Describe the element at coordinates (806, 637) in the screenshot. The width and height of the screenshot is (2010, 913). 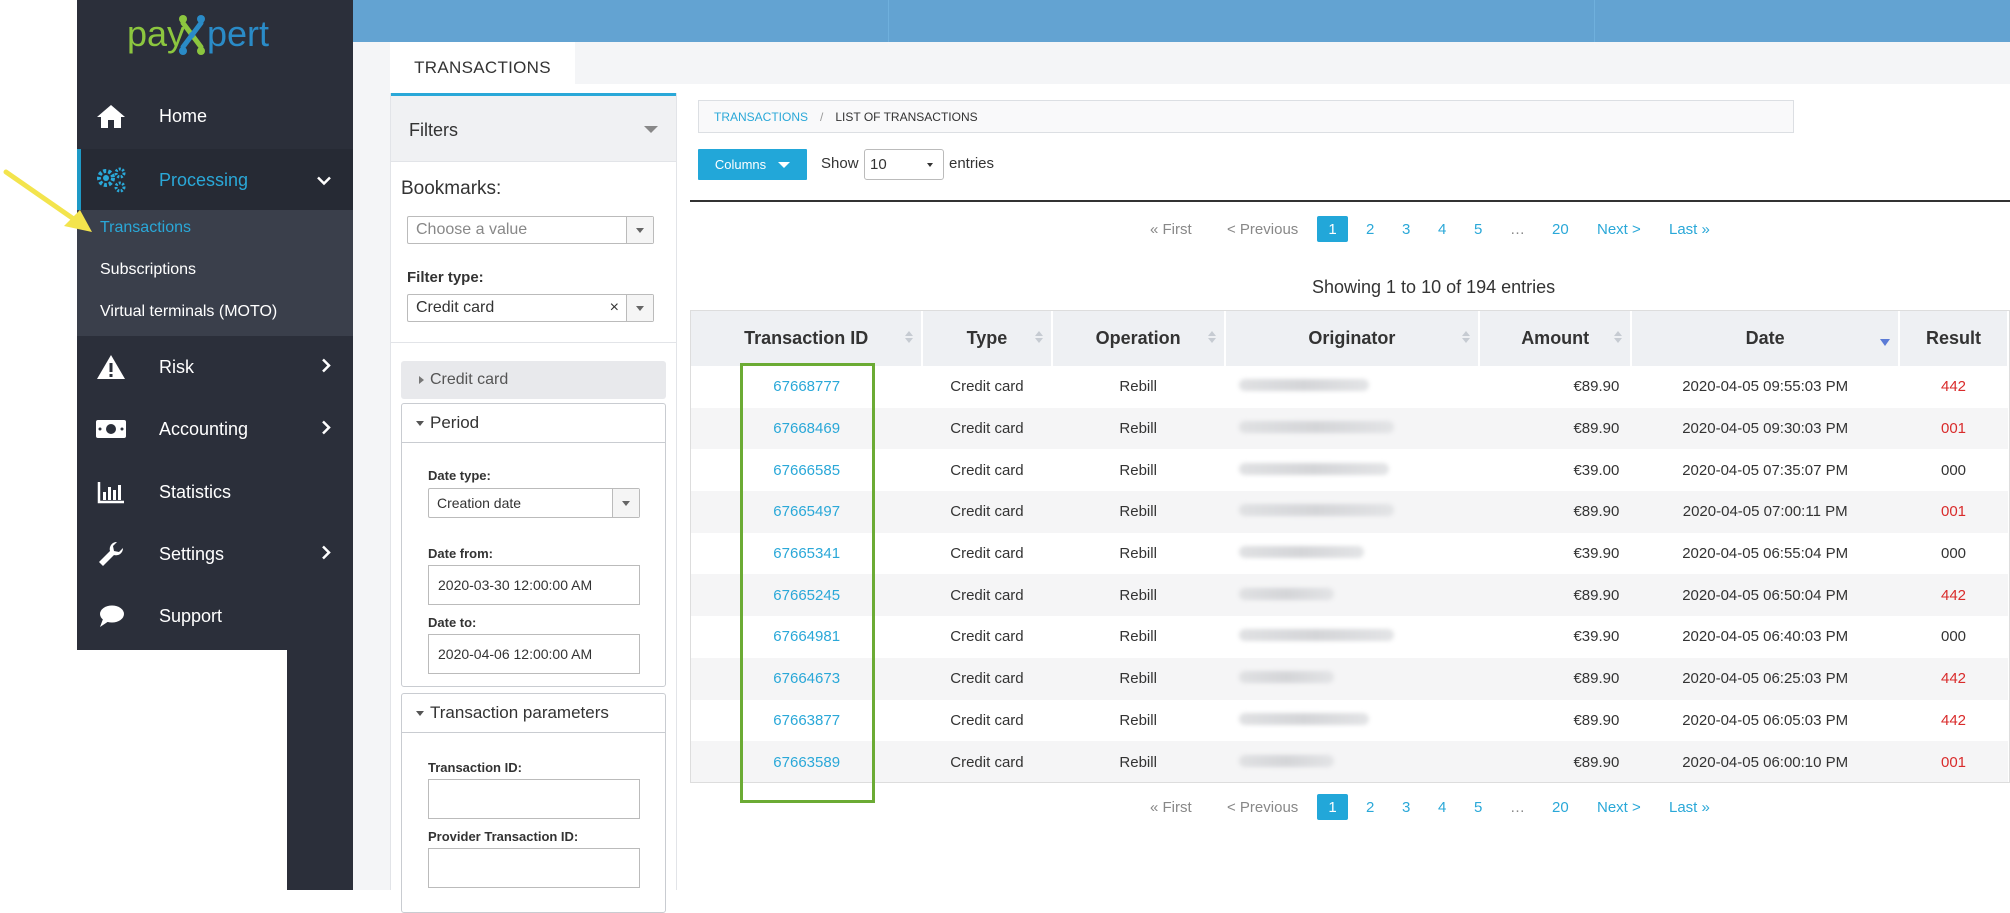
I see `cell-transaction-id: 67664981` at that location.